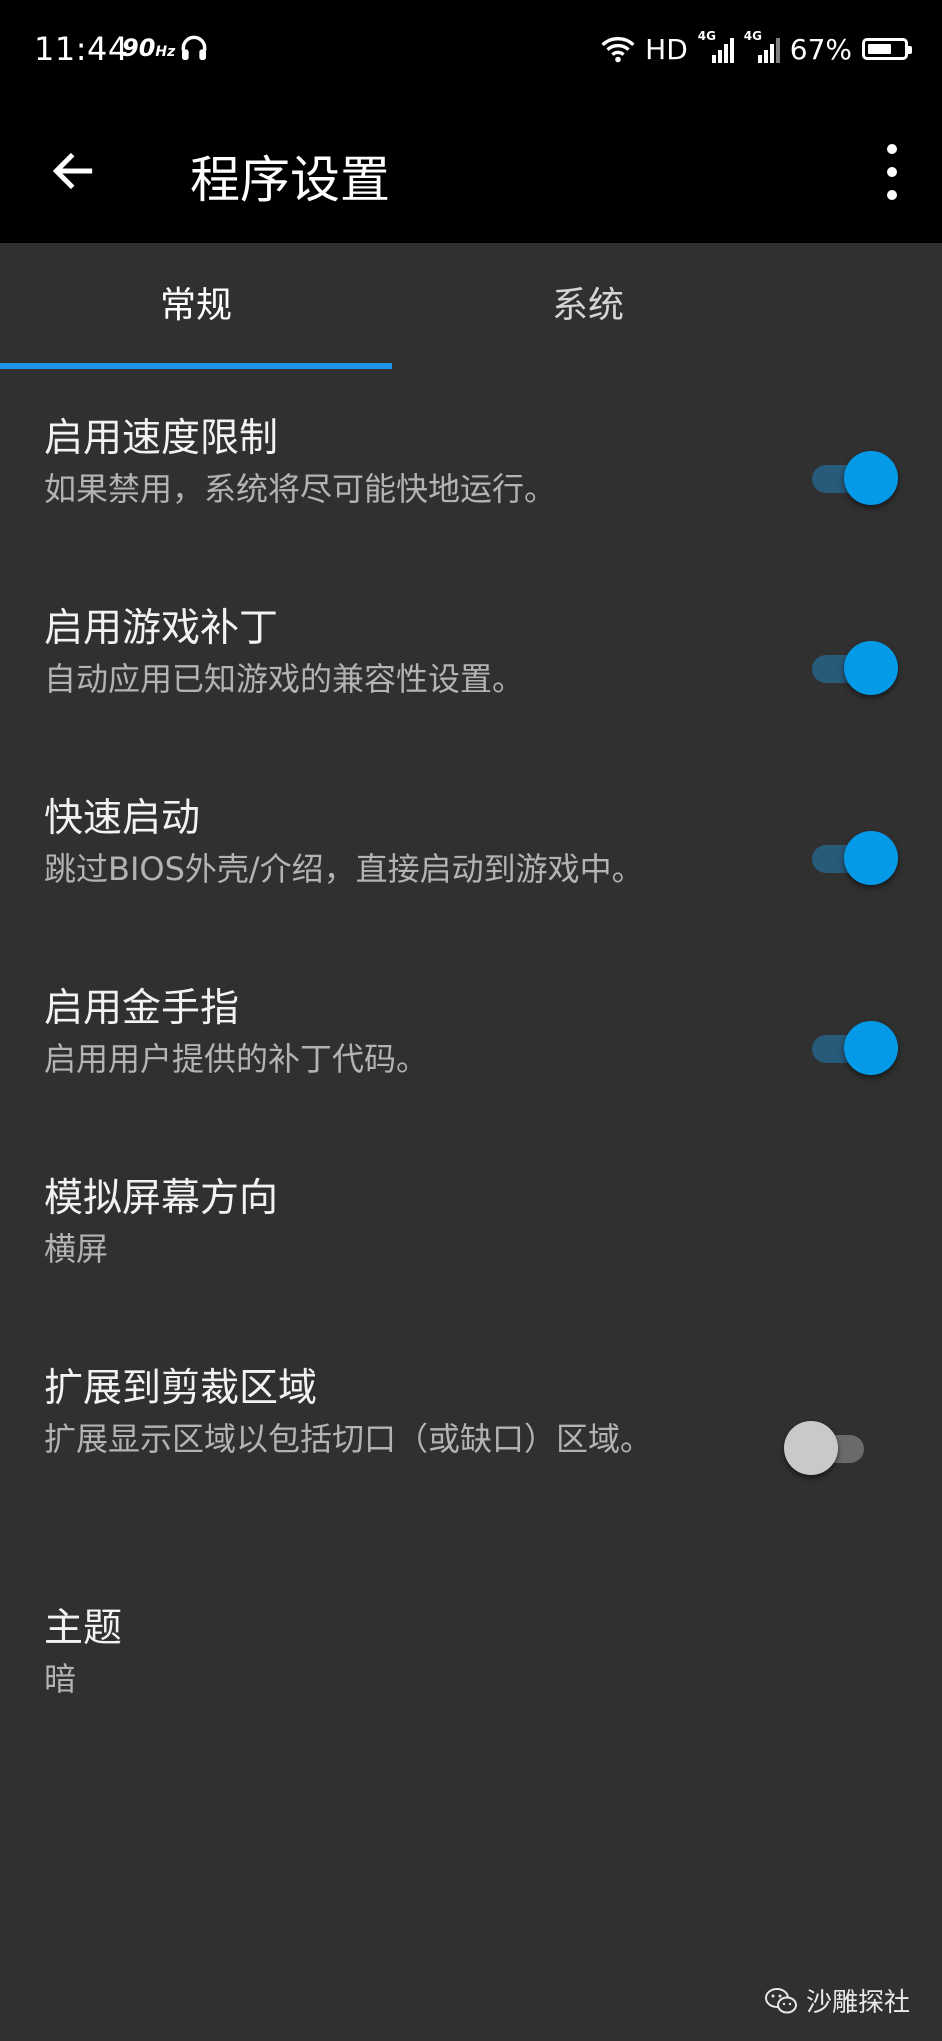 Image resolution: width=942 pixels, height=2041 pixels. What do you see at coordinates (471, 1033) in the screenshot?
I see `setting-cheats: 启用金手指 启用用户提供的补丁代码。` at bounding box center [471, 1033].